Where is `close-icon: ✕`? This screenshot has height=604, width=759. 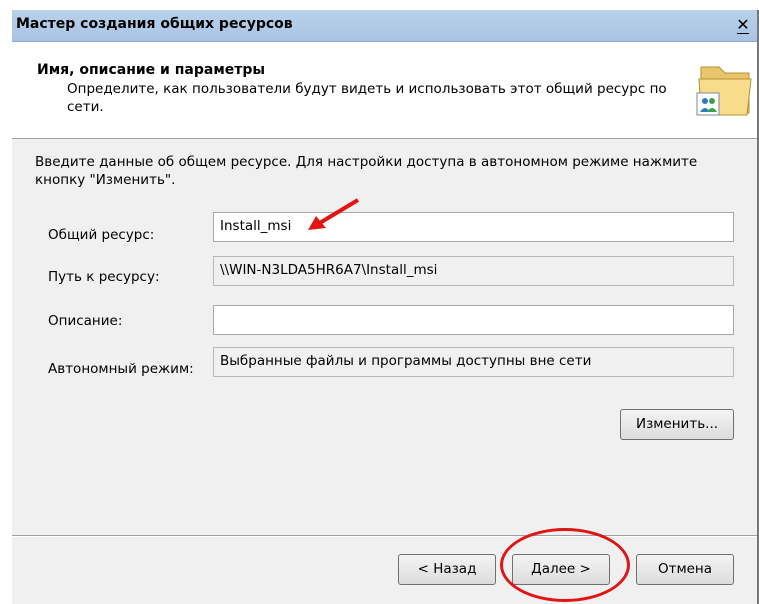
close-icon: ✕ is located at coordinates (743, 25).